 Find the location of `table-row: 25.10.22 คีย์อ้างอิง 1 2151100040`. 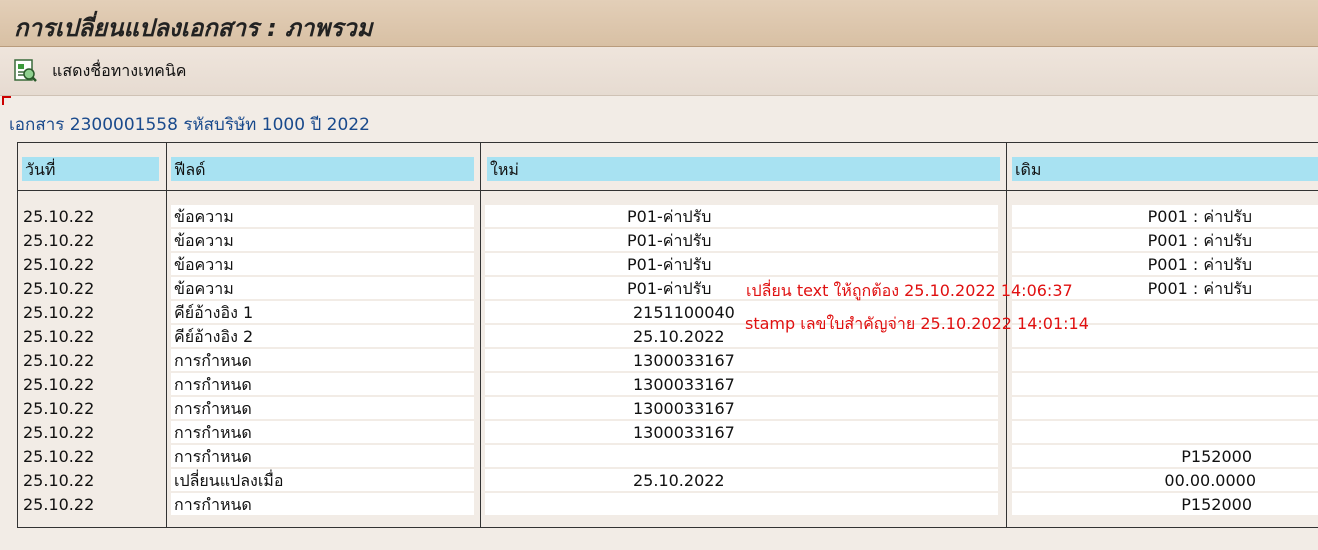

table-row: 25.10.22 คีย์อ้างอิง 1 2151100040 is located at coordinates (668, 313).